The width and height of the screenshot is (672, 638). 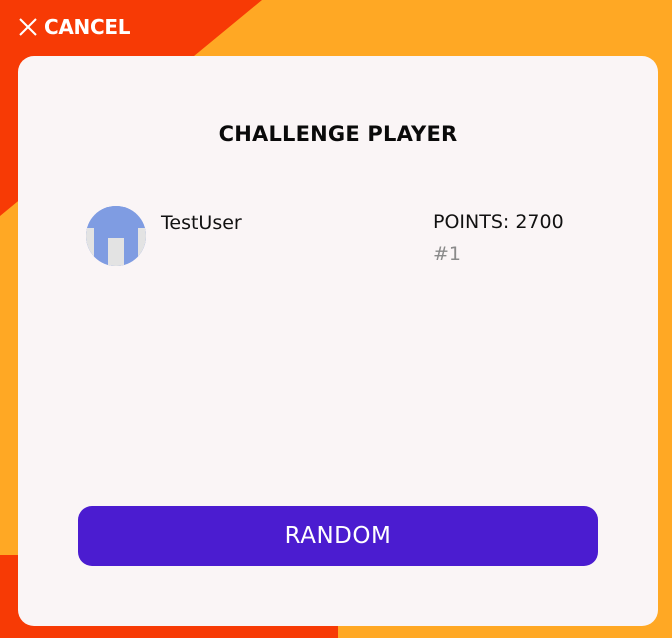 What do you see at coordinates (28, 27) in the screenshot?
I see `close-icon` at bounding box center [28, 27].